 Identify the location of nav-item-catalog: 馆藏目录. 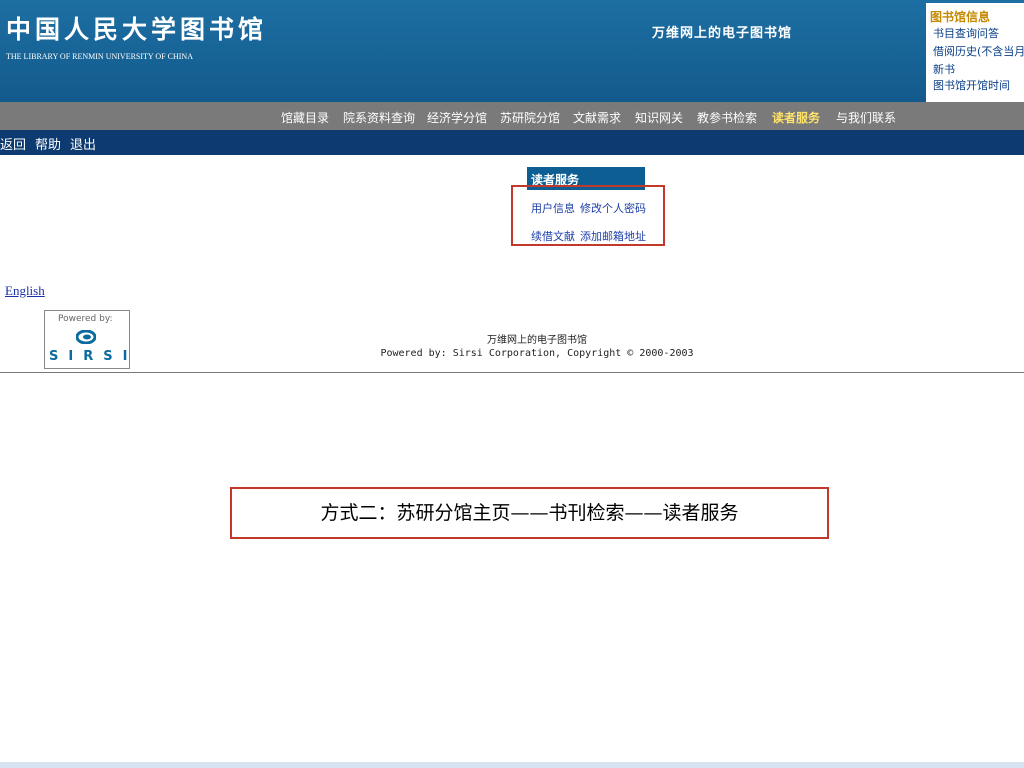
(305, 117).